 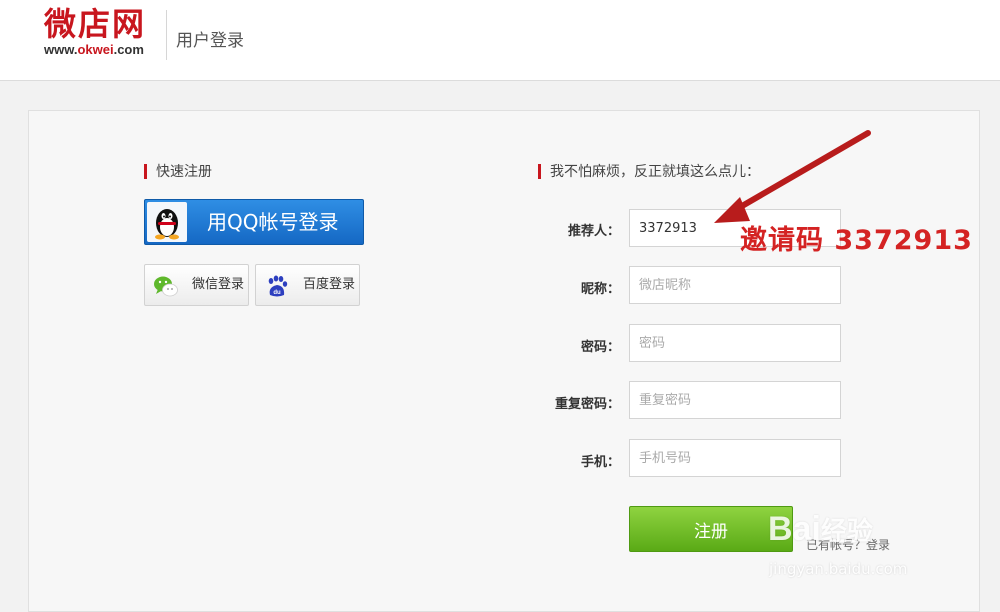 I want to click on logo-url-brand: okwei, so click(x=95, y=49).